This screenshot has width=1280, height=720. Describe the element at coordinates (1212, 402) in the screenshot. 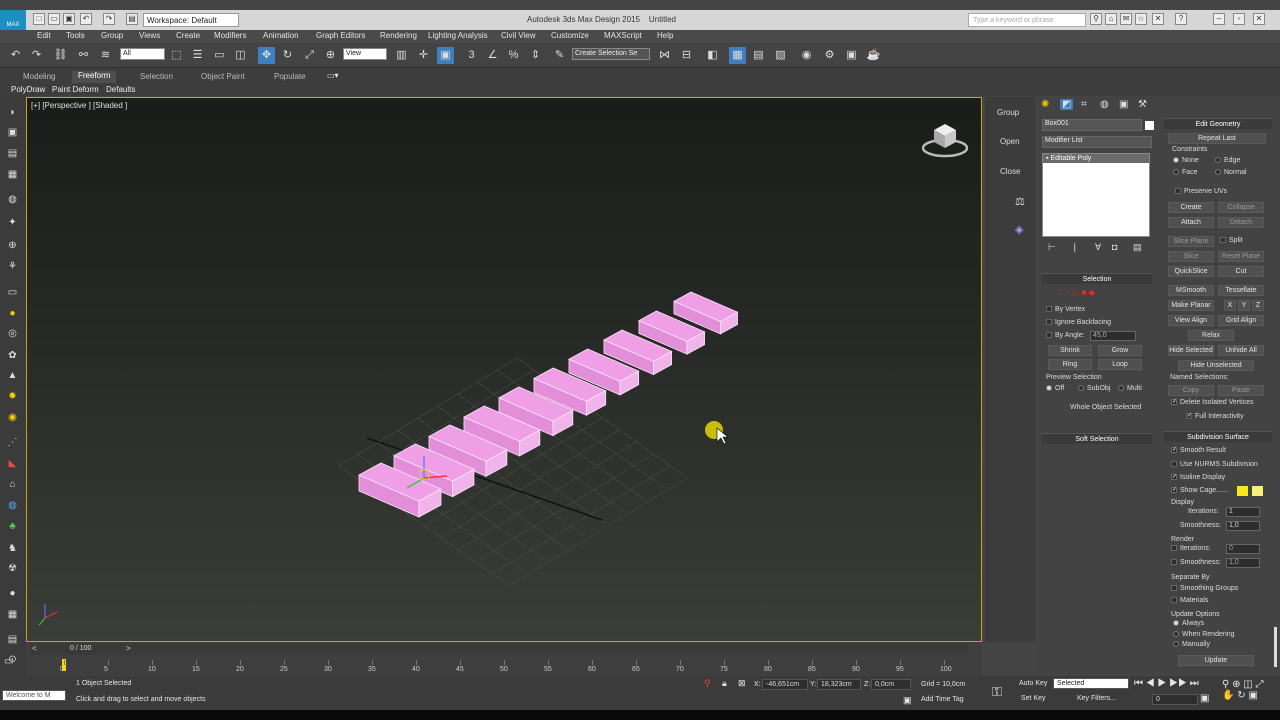

I see `delete-isolated-checkbox: ✓ Delete Isolated Vertices` at that location.